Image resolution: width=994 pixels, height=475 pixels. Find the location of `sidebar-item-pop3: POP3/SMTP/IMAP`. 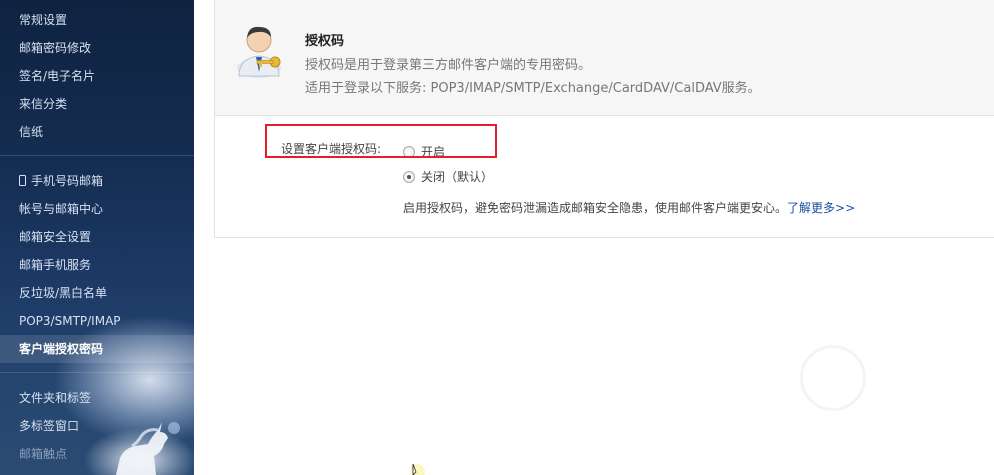

sidebar-item-pop3: POP3/SMTP/IMAP is located at coordinates (97, 321).